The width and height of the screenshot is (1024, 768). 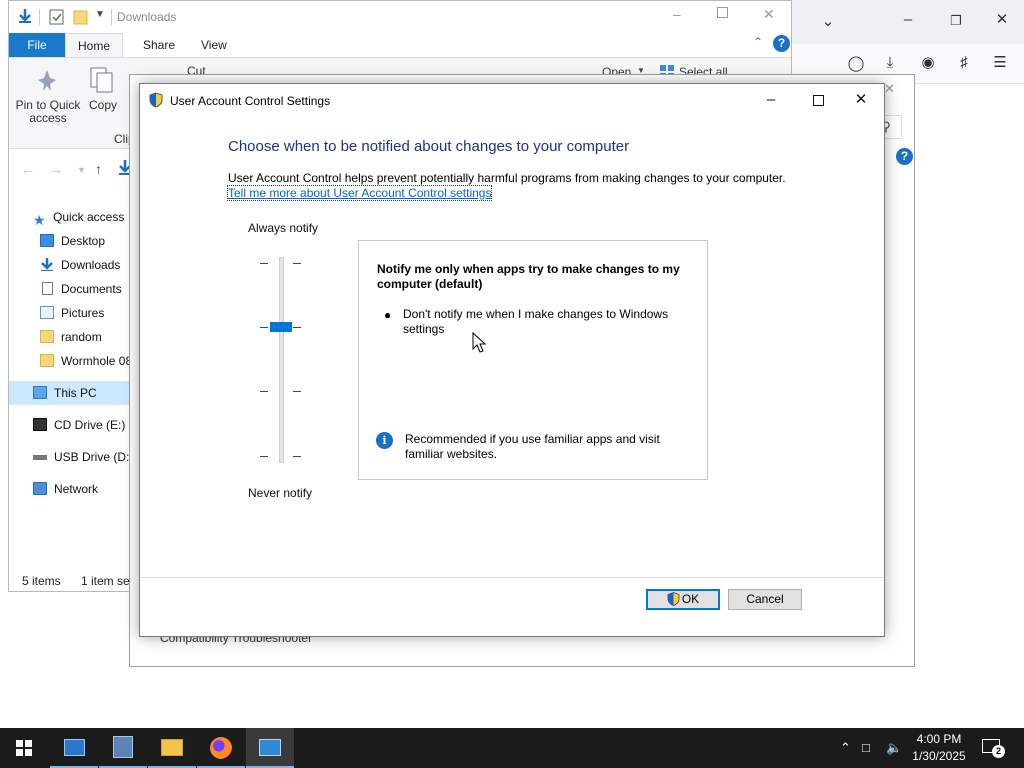 I want to click on downloads-icon: ⤓, so click(x=890, y=63).